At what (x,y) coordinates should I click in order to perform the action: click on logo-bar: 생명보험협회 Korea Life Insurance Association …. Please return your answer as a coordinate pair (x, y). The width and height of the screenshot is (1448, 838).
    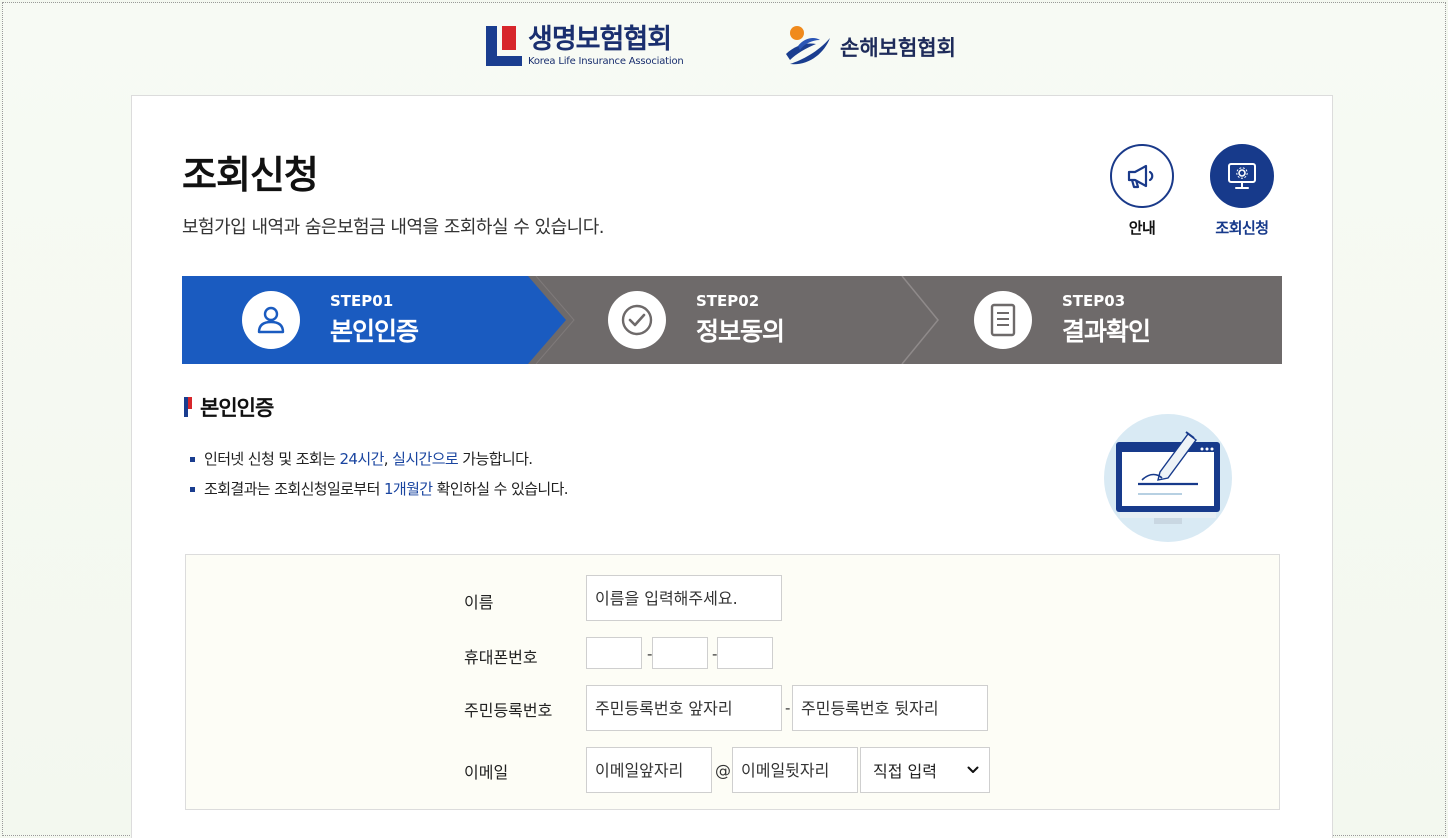
    Looking at the image, I should click on (724, 47).